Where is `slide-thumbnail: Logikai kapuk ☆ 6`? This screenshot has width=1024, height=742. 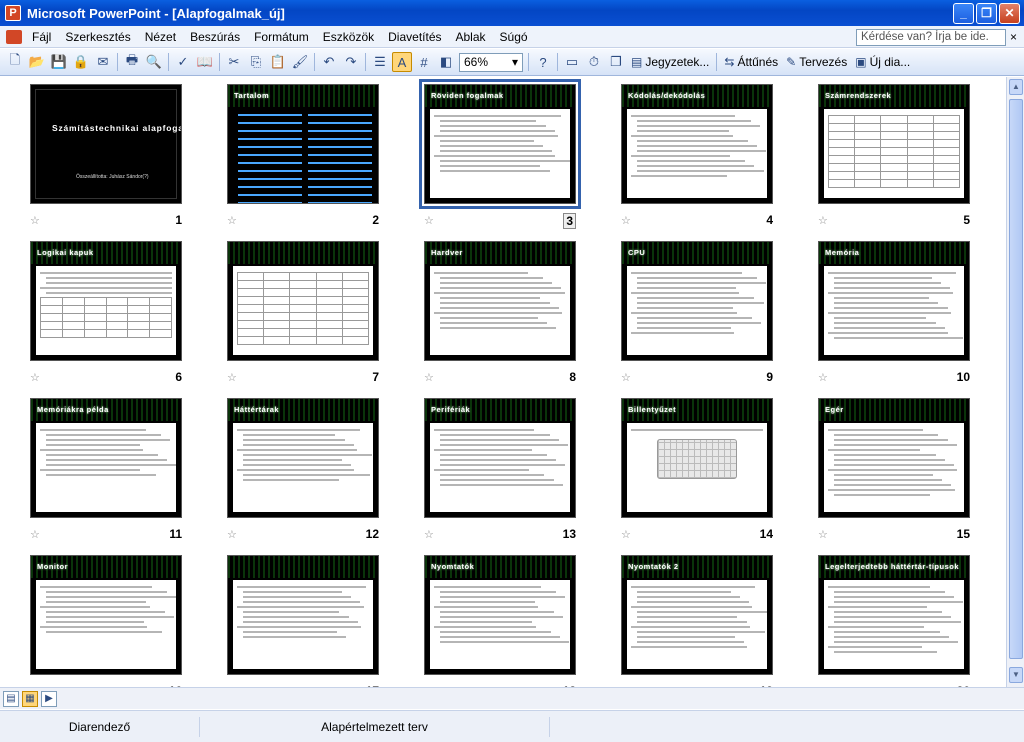 slide-thumbnail: Logikai kapuk ☆ 6 is located at coordinates (110, 316).